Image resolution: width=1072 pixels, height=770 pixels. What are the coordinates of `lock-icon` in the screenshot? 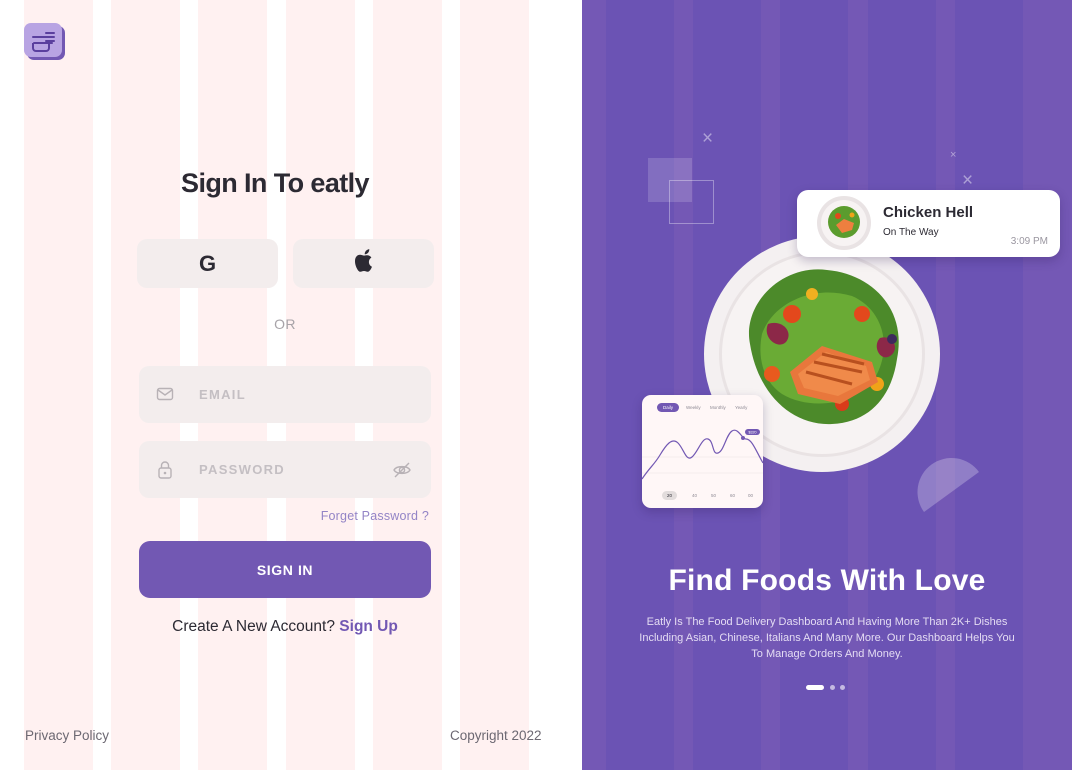 It's located at (165, 472).